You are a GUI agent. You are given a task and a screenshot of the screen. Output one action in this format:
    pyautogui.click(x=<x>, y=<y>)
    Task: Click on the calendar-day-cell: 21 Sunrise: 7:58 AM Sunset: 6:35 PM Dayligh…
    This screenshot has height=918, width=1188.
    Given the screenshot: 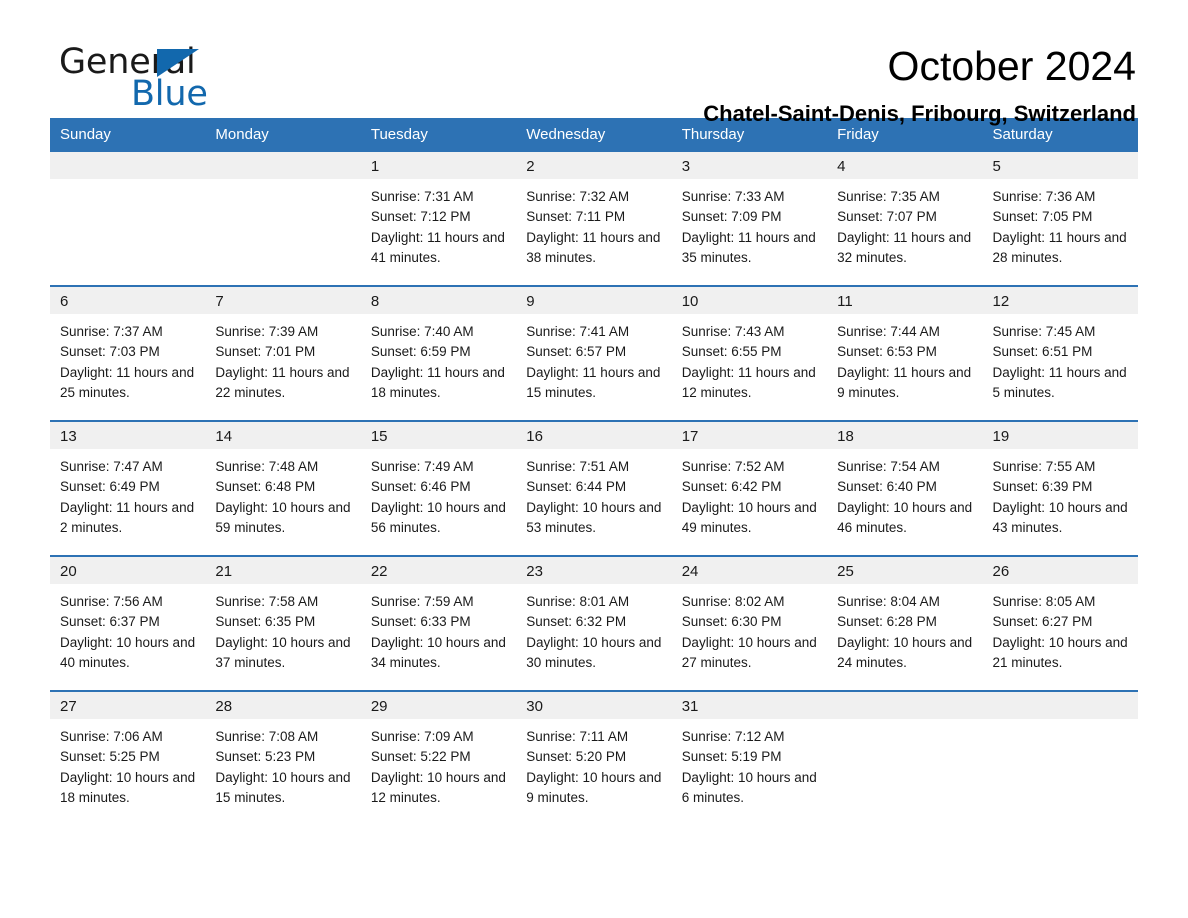 What is the action you would take?
    pyautogui.click(x=283, y=623)
    